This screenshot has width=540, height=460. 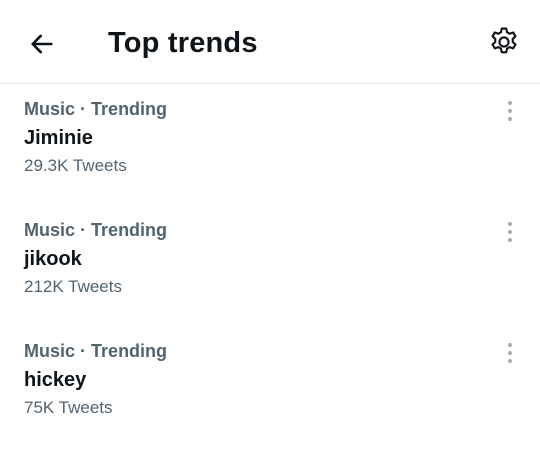 I want to click on gear-icon, so click(x=504, y=40).